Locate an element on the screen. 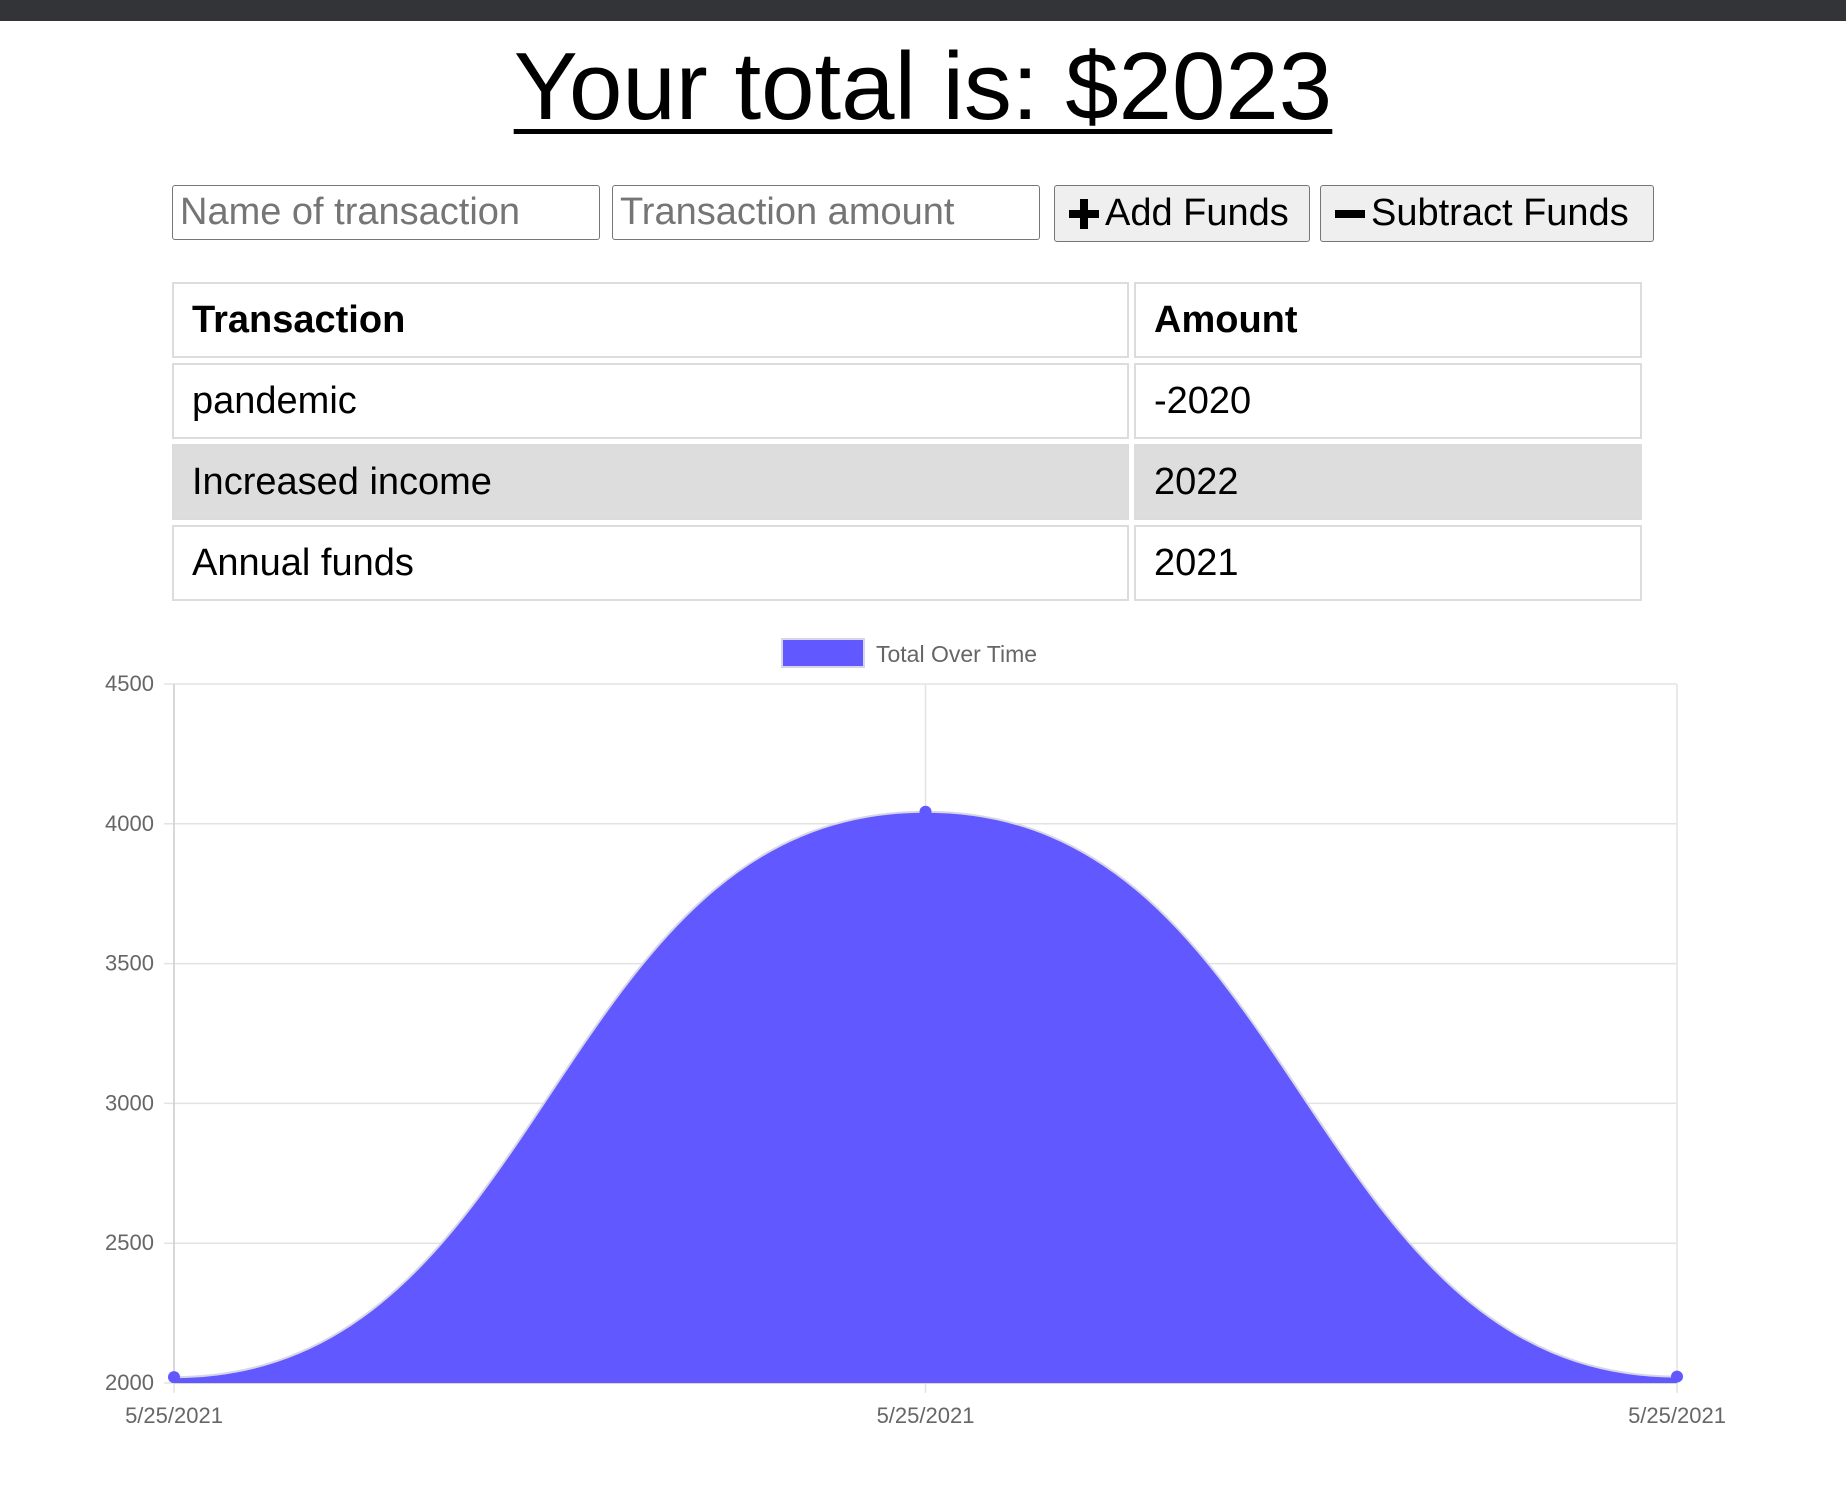  table-row: Annual funds 2021 is located at coordinates (907, 563).